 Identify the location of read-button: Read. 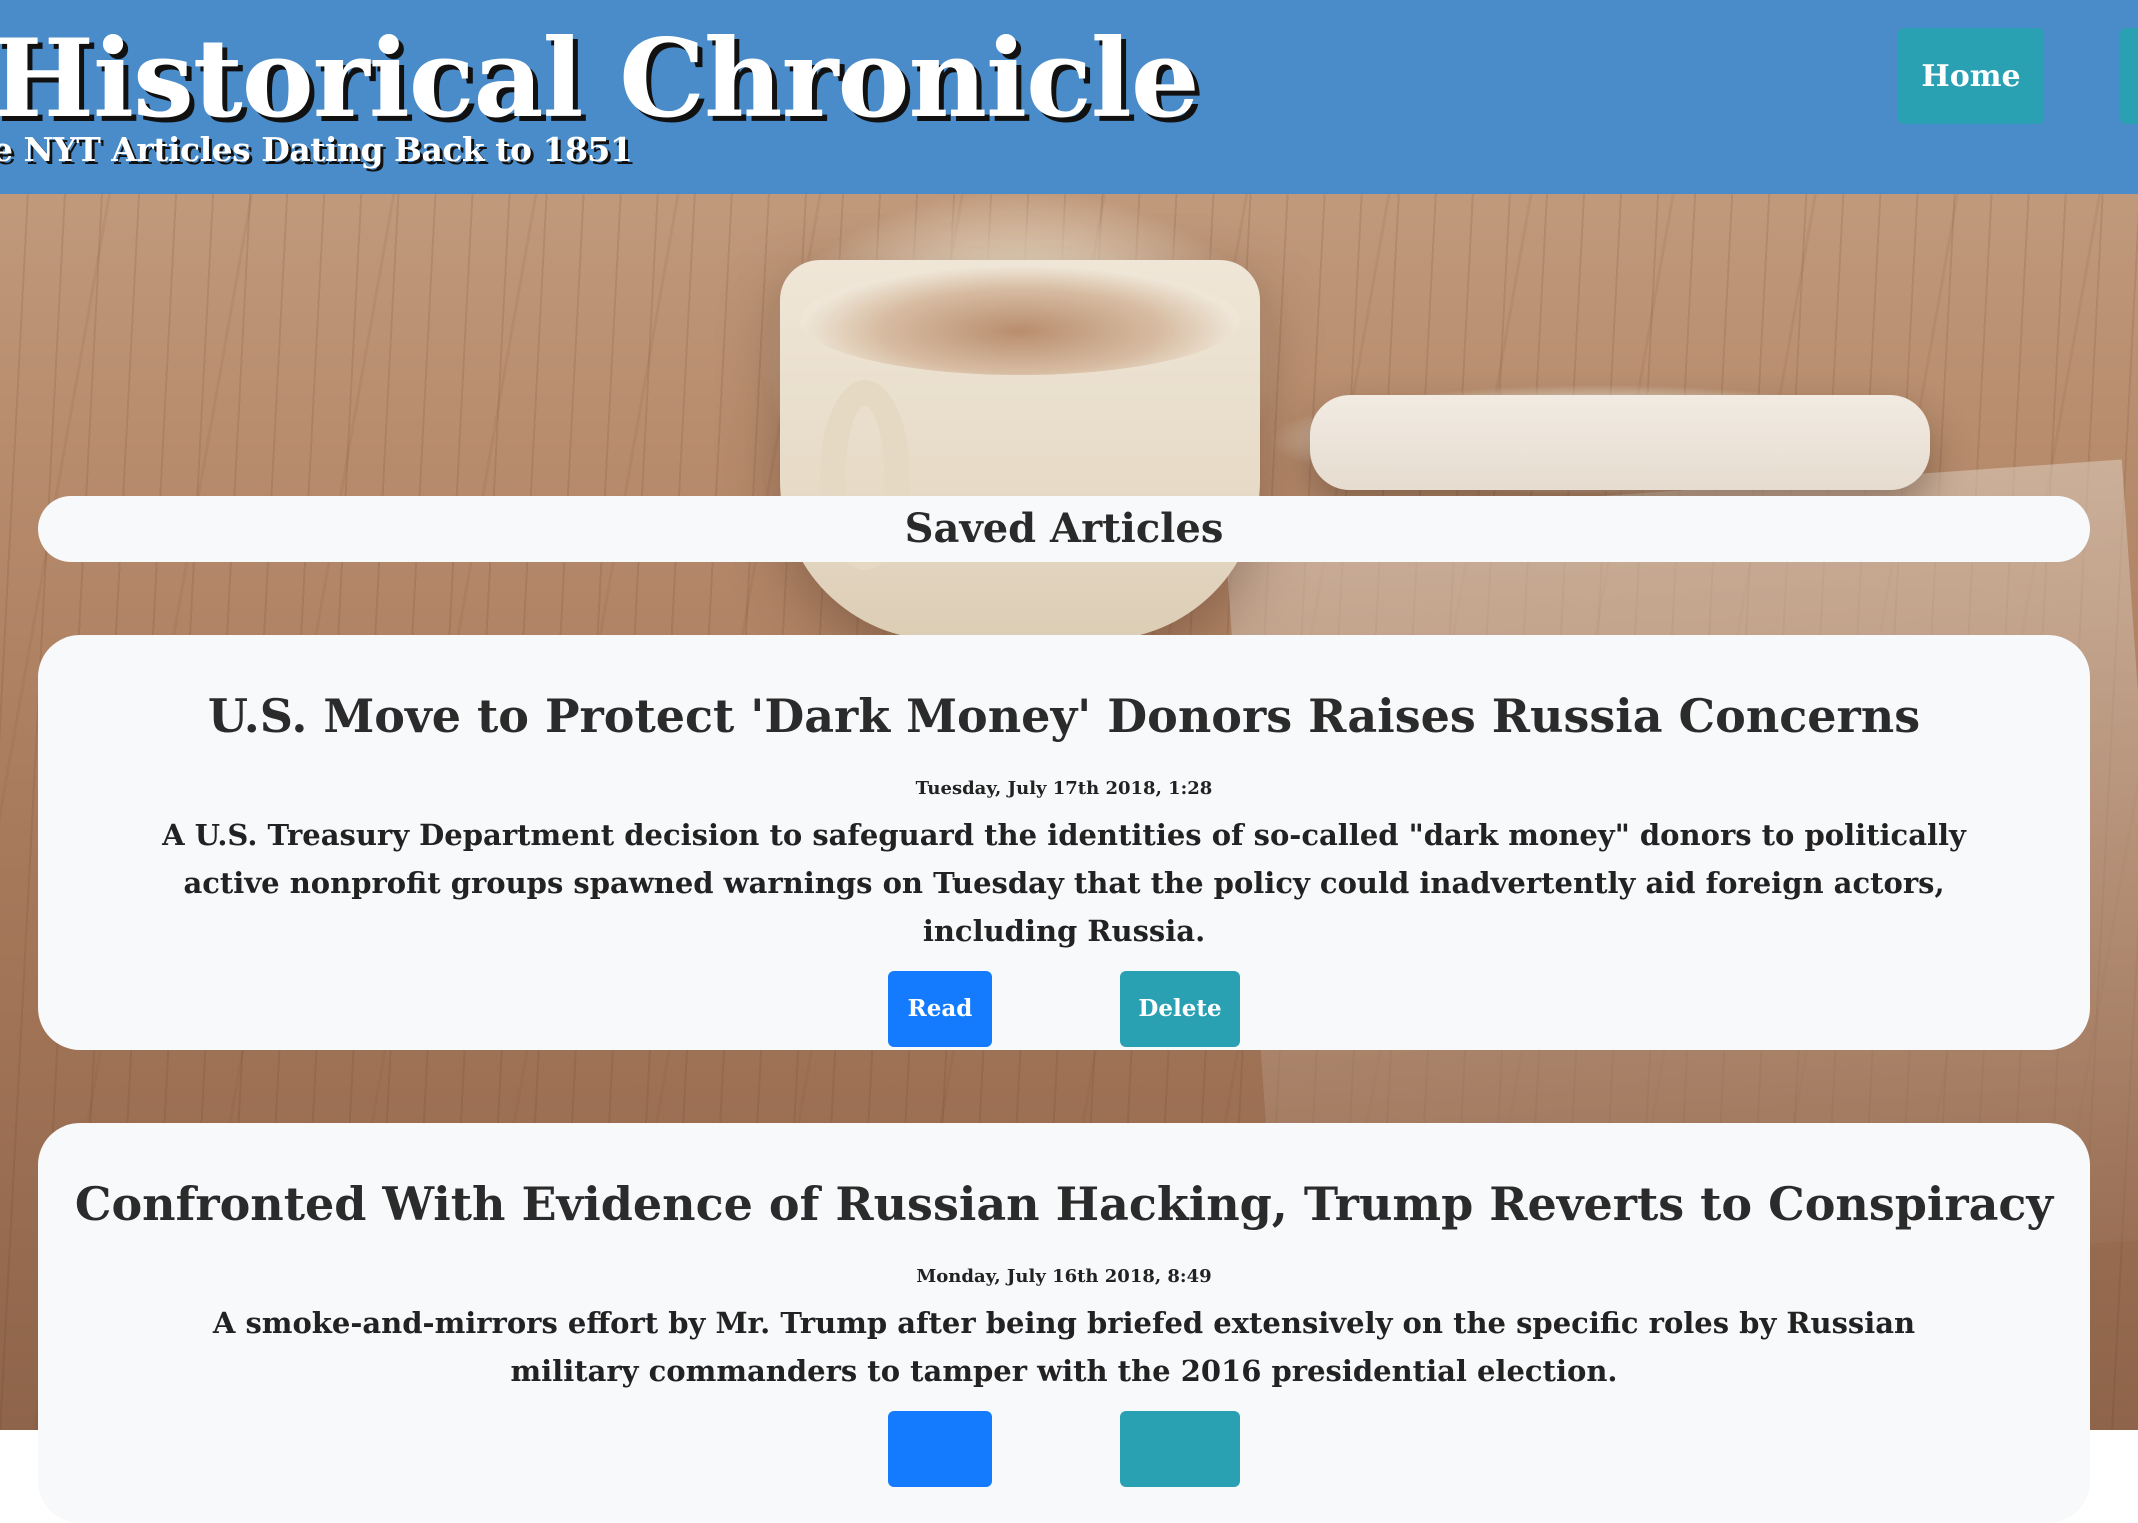
(940, 1008).